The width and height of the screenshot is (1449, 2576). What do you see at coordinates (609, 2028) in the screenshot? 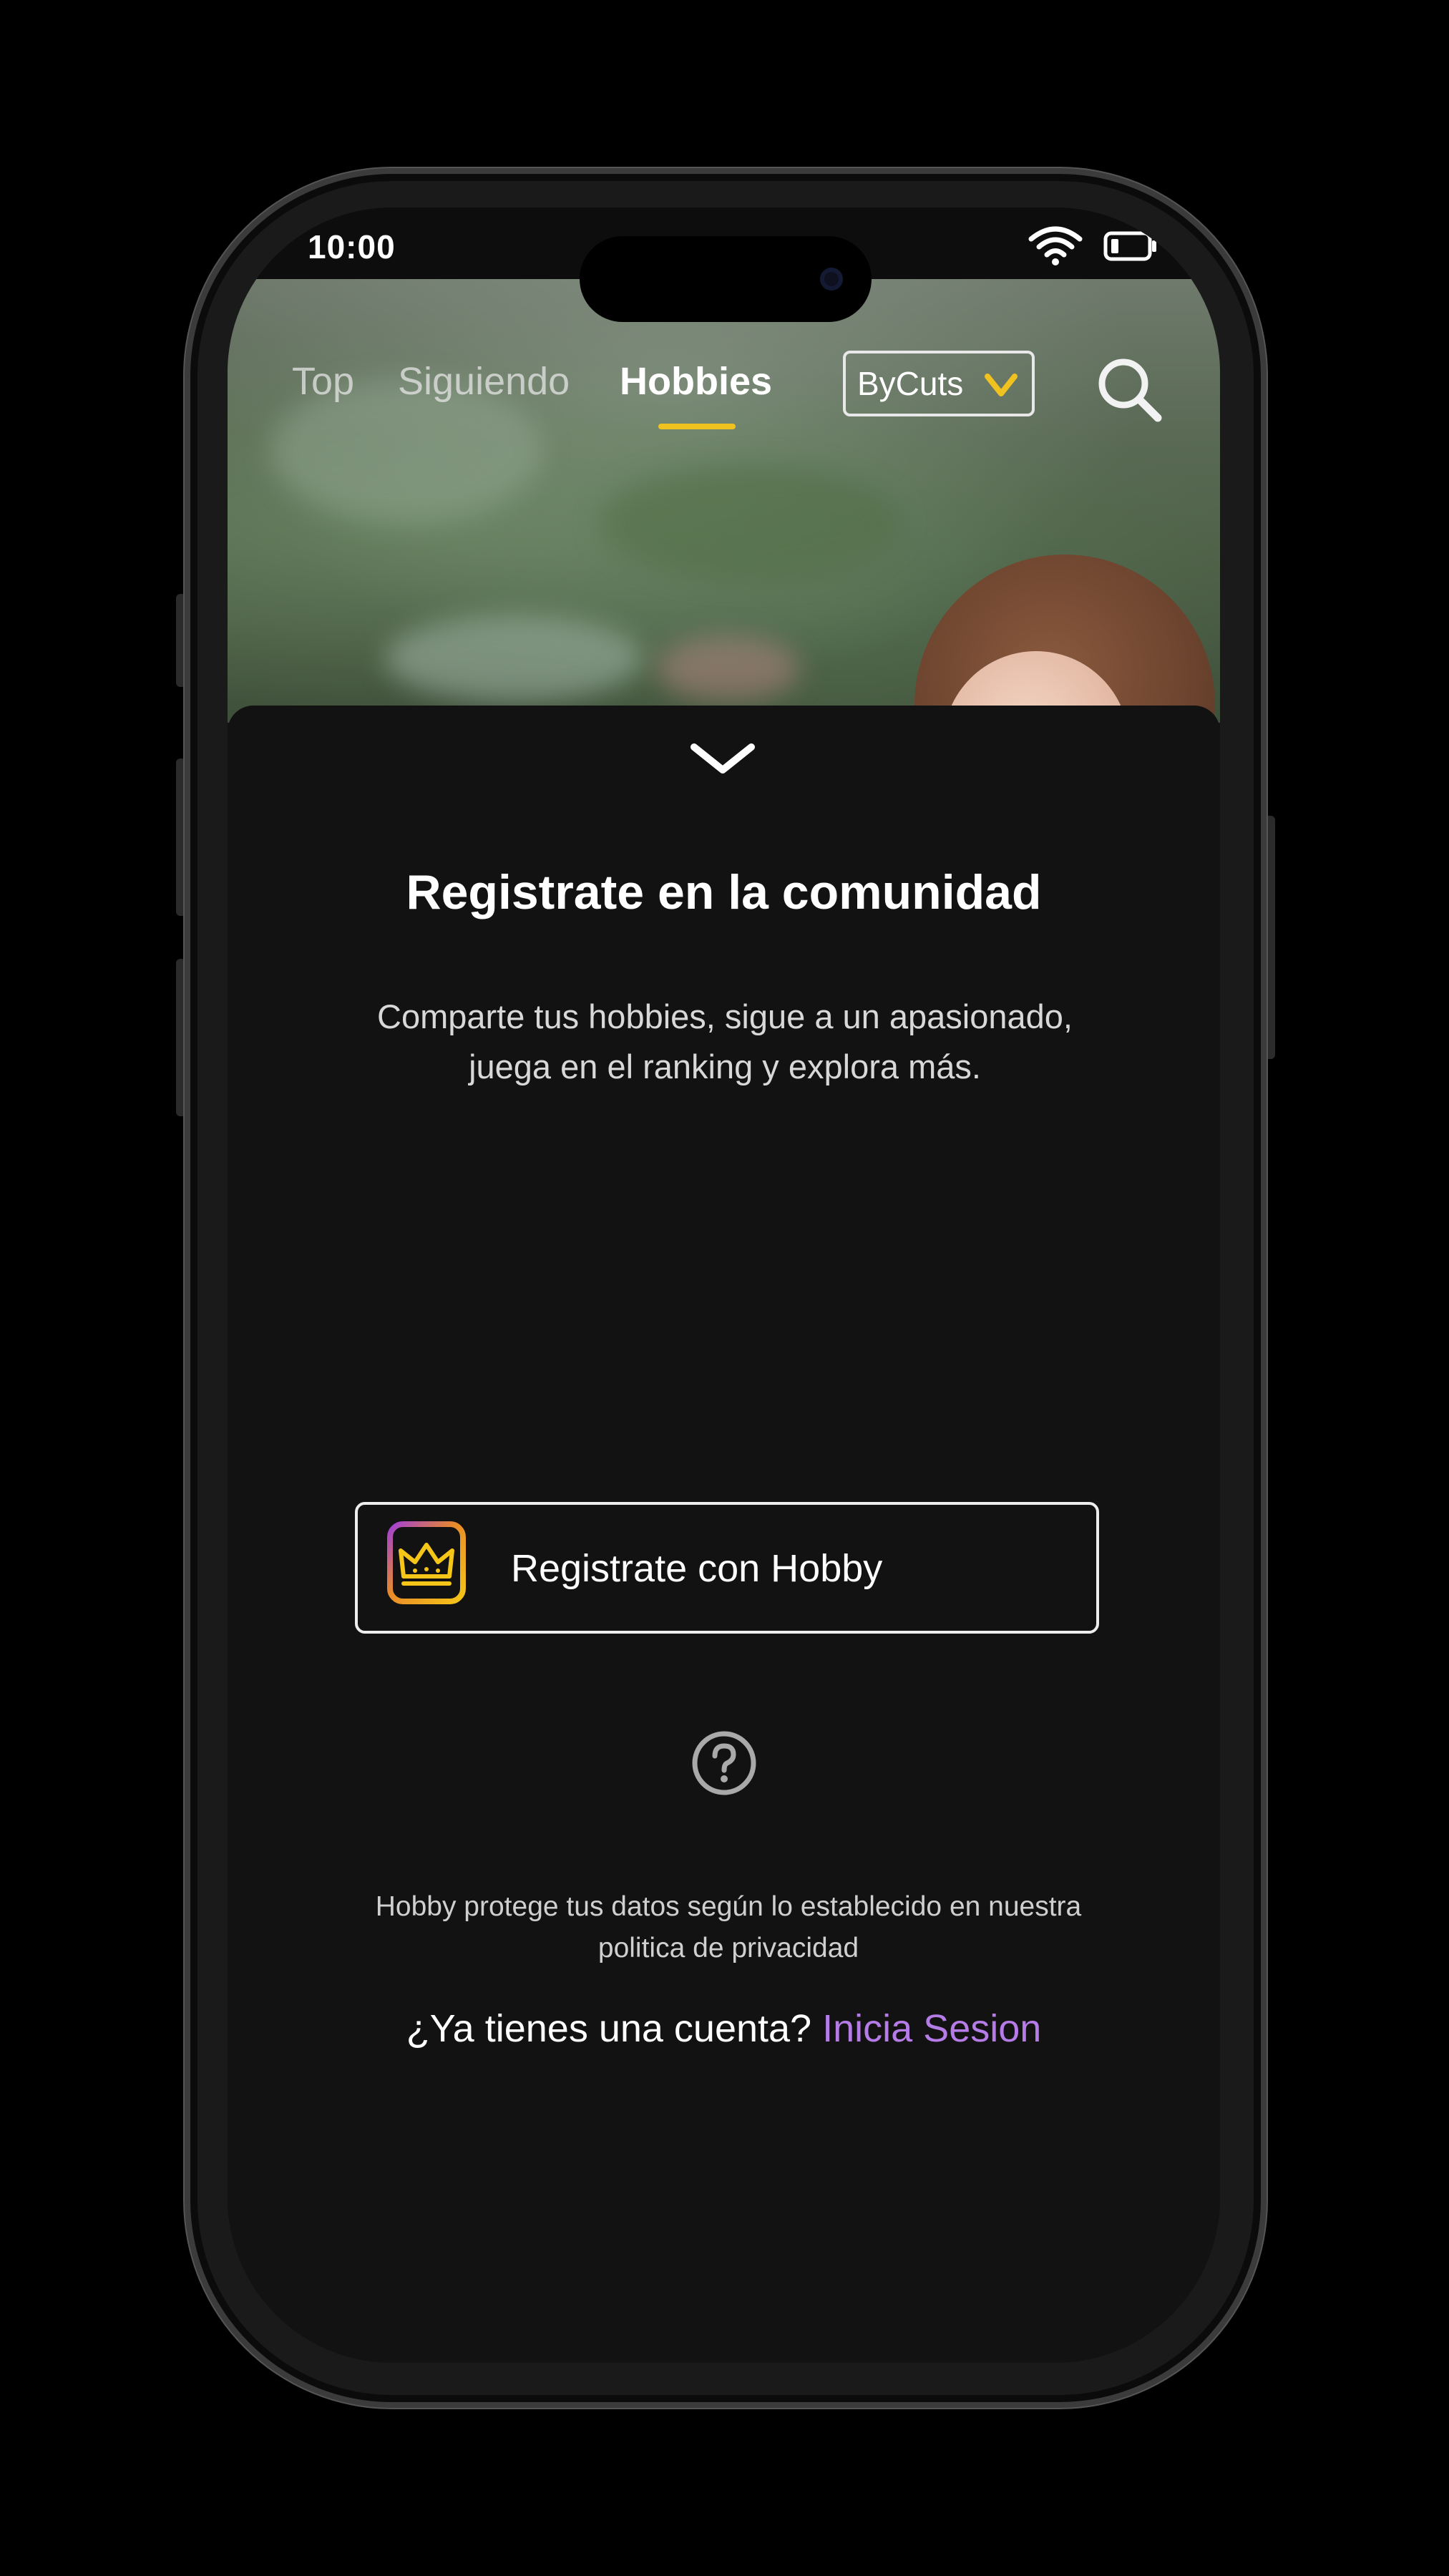
I see `login-prompt-text: ¿Ya tienes una cuenta?` at bounding box center [609, 2028].